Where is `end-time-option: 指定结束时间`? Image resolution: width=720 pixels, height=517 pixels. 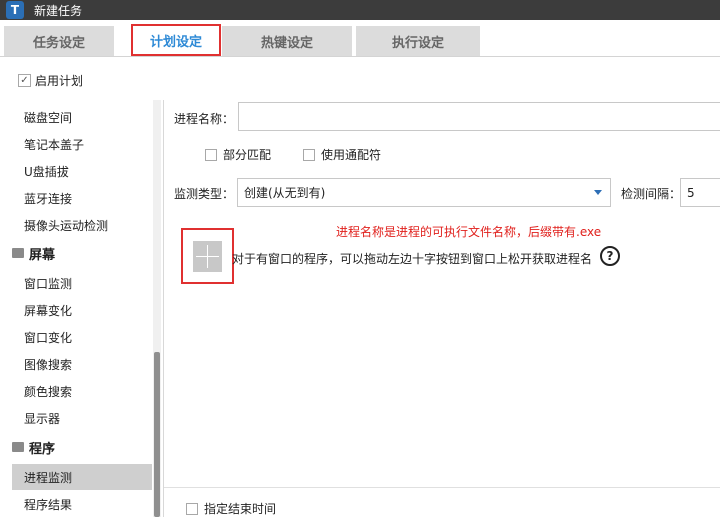
end-time-option: 指定结束时间 is located at coordinates (231, 508).